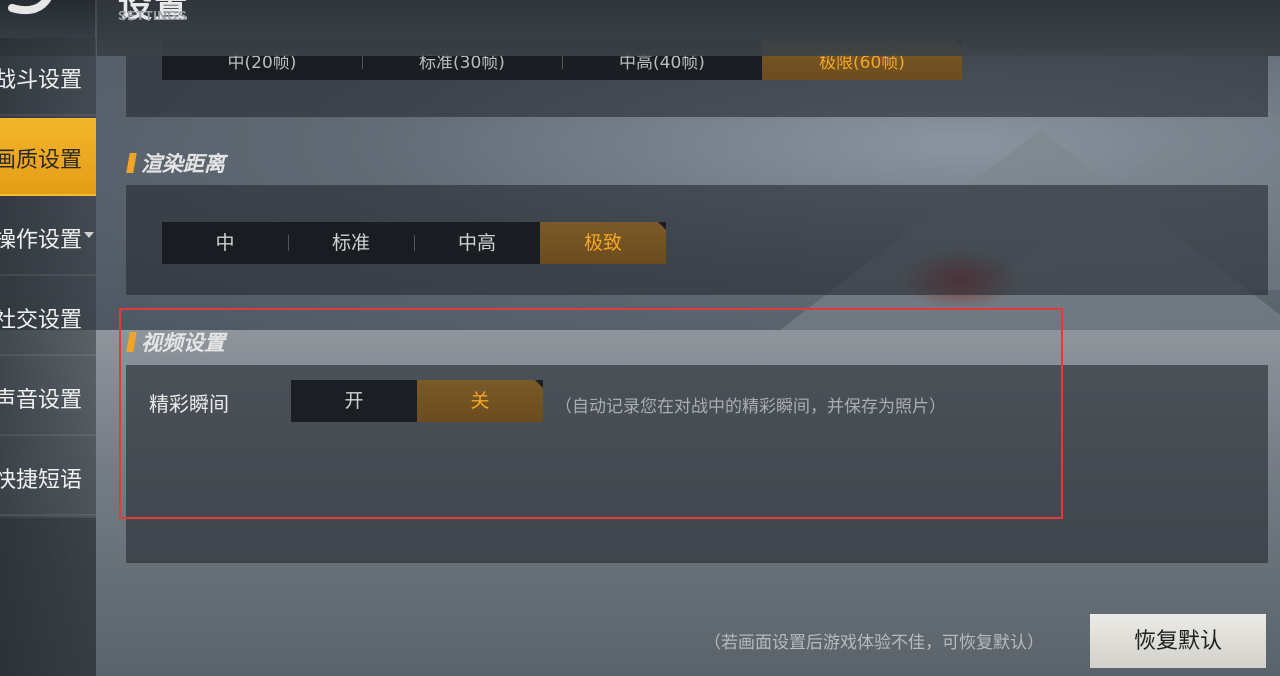 This screenshot has width=1280, height=676. What do you see at coordinates (462, 60) in the screenshot?
I see `framerate-option-30: 标准(30帧)` at bounding box center [462, 60].